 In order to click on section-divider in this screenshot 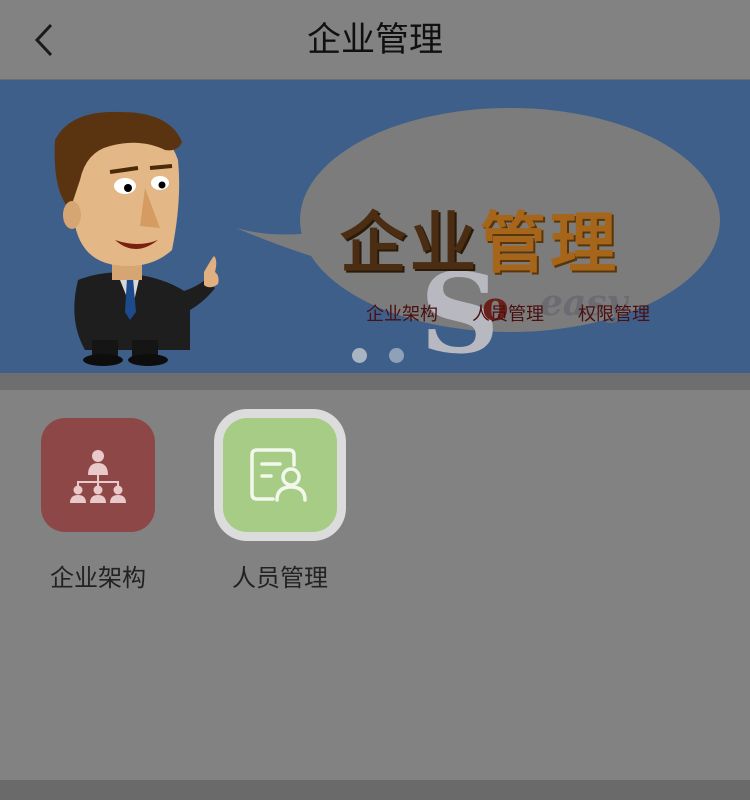, I will do `click(375, 381)`.